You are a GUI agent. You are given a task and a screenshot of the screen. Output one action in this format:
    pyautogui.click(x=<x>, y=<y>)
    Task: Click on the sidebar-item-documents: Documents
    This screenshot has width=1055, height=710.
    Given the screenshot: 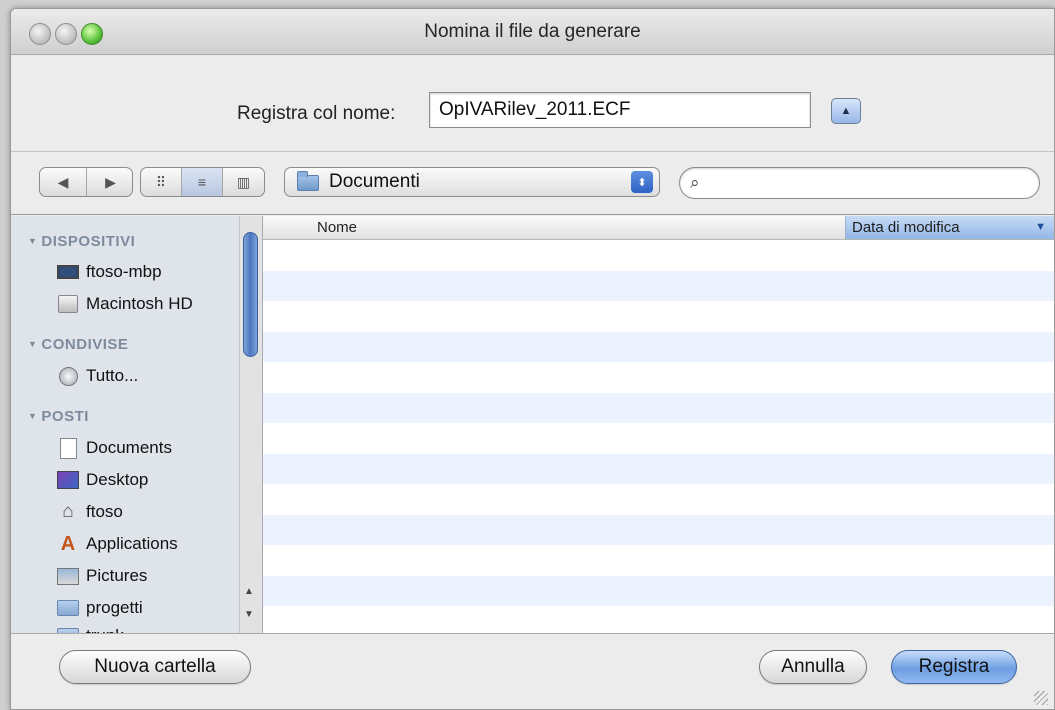 What is the action you would take?
    pyautogui.click(x=114, y=448)
    